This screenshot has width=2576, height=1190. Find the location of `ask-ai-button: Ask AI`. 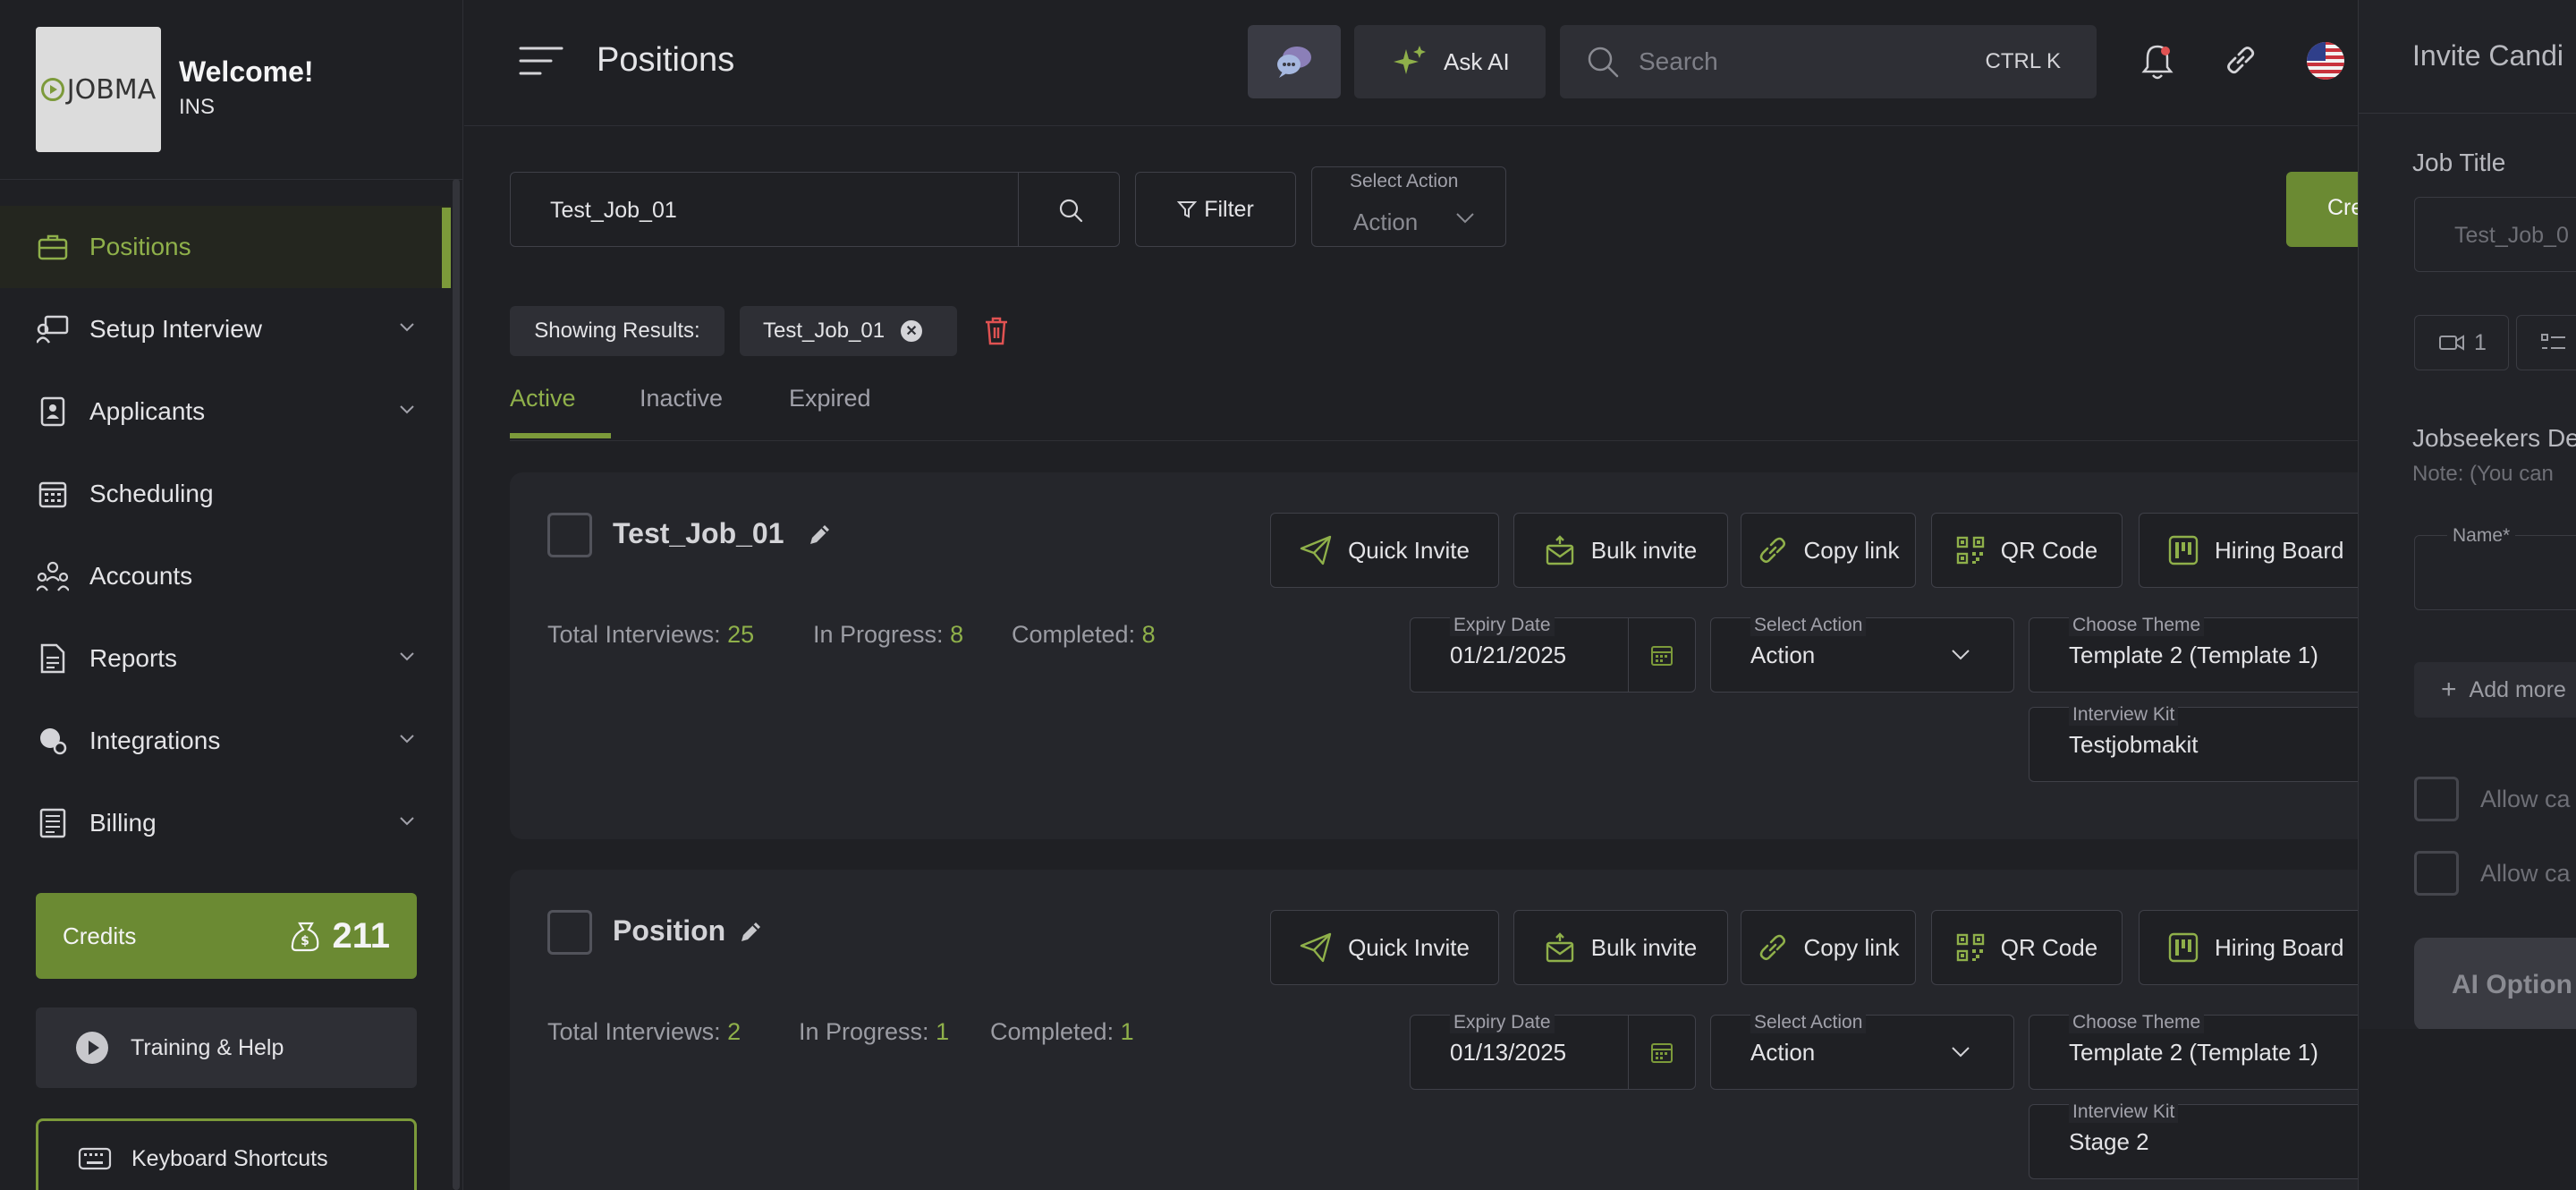

ask-ai-button: Ask AI is located at coordinates (1450, 61).